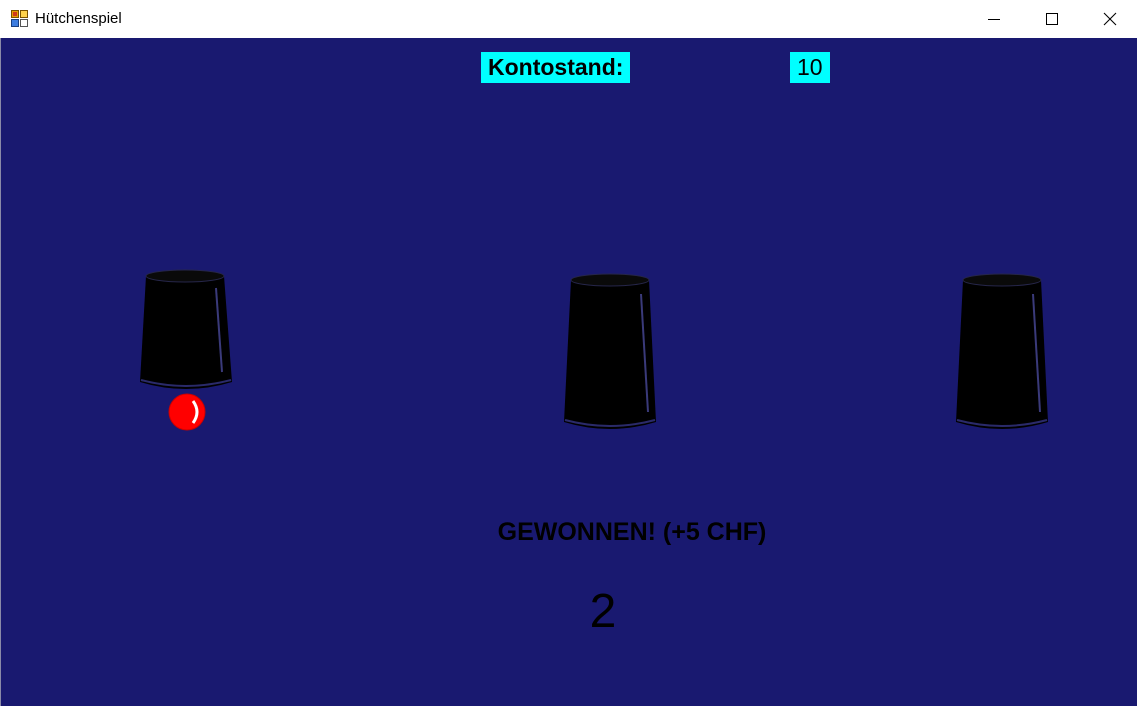 This screenshot has width=1137, height=706. I want to click on title-bar: Hütchenspiel, so click(568, 19).